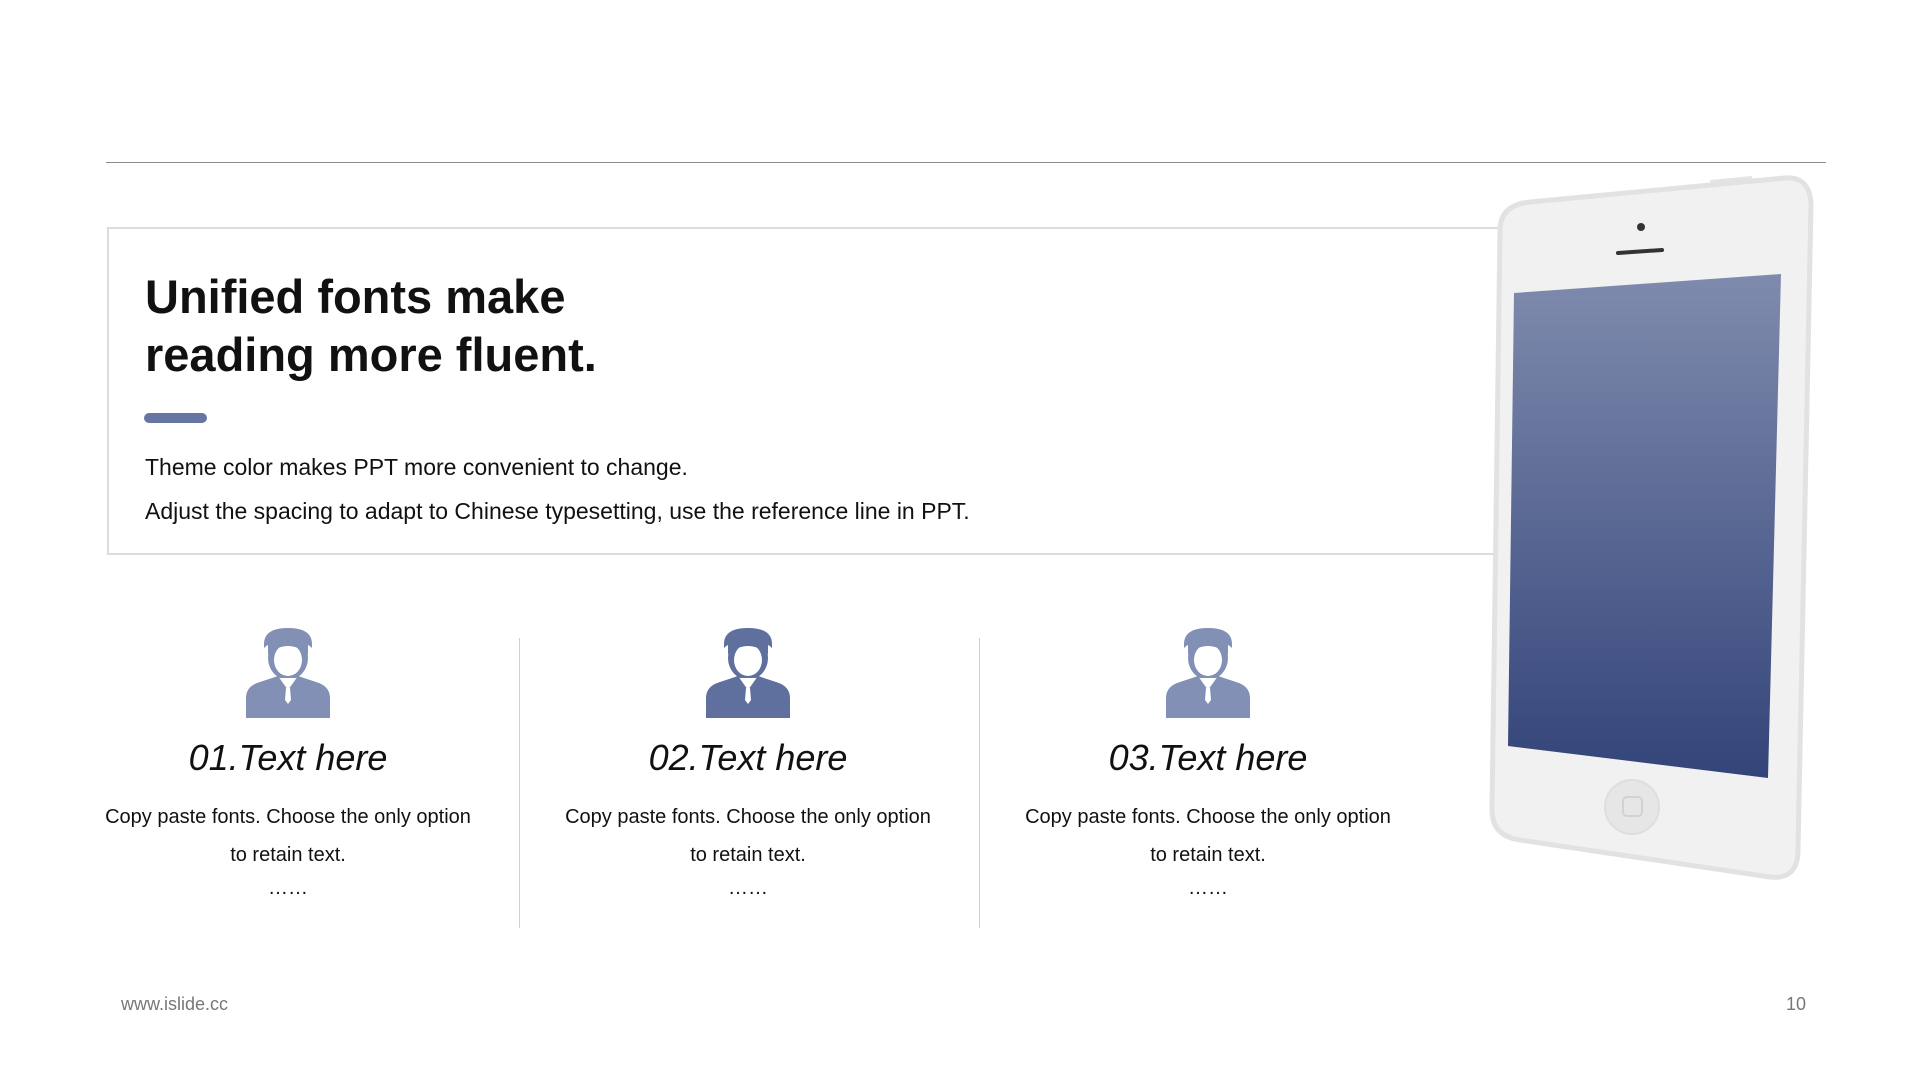 The height and width of the screenshot is (1080, 1920). What do you see at coordinates (175, 418) in the screenshot?
I see `accent-bar` at bounding box center [175, 418].